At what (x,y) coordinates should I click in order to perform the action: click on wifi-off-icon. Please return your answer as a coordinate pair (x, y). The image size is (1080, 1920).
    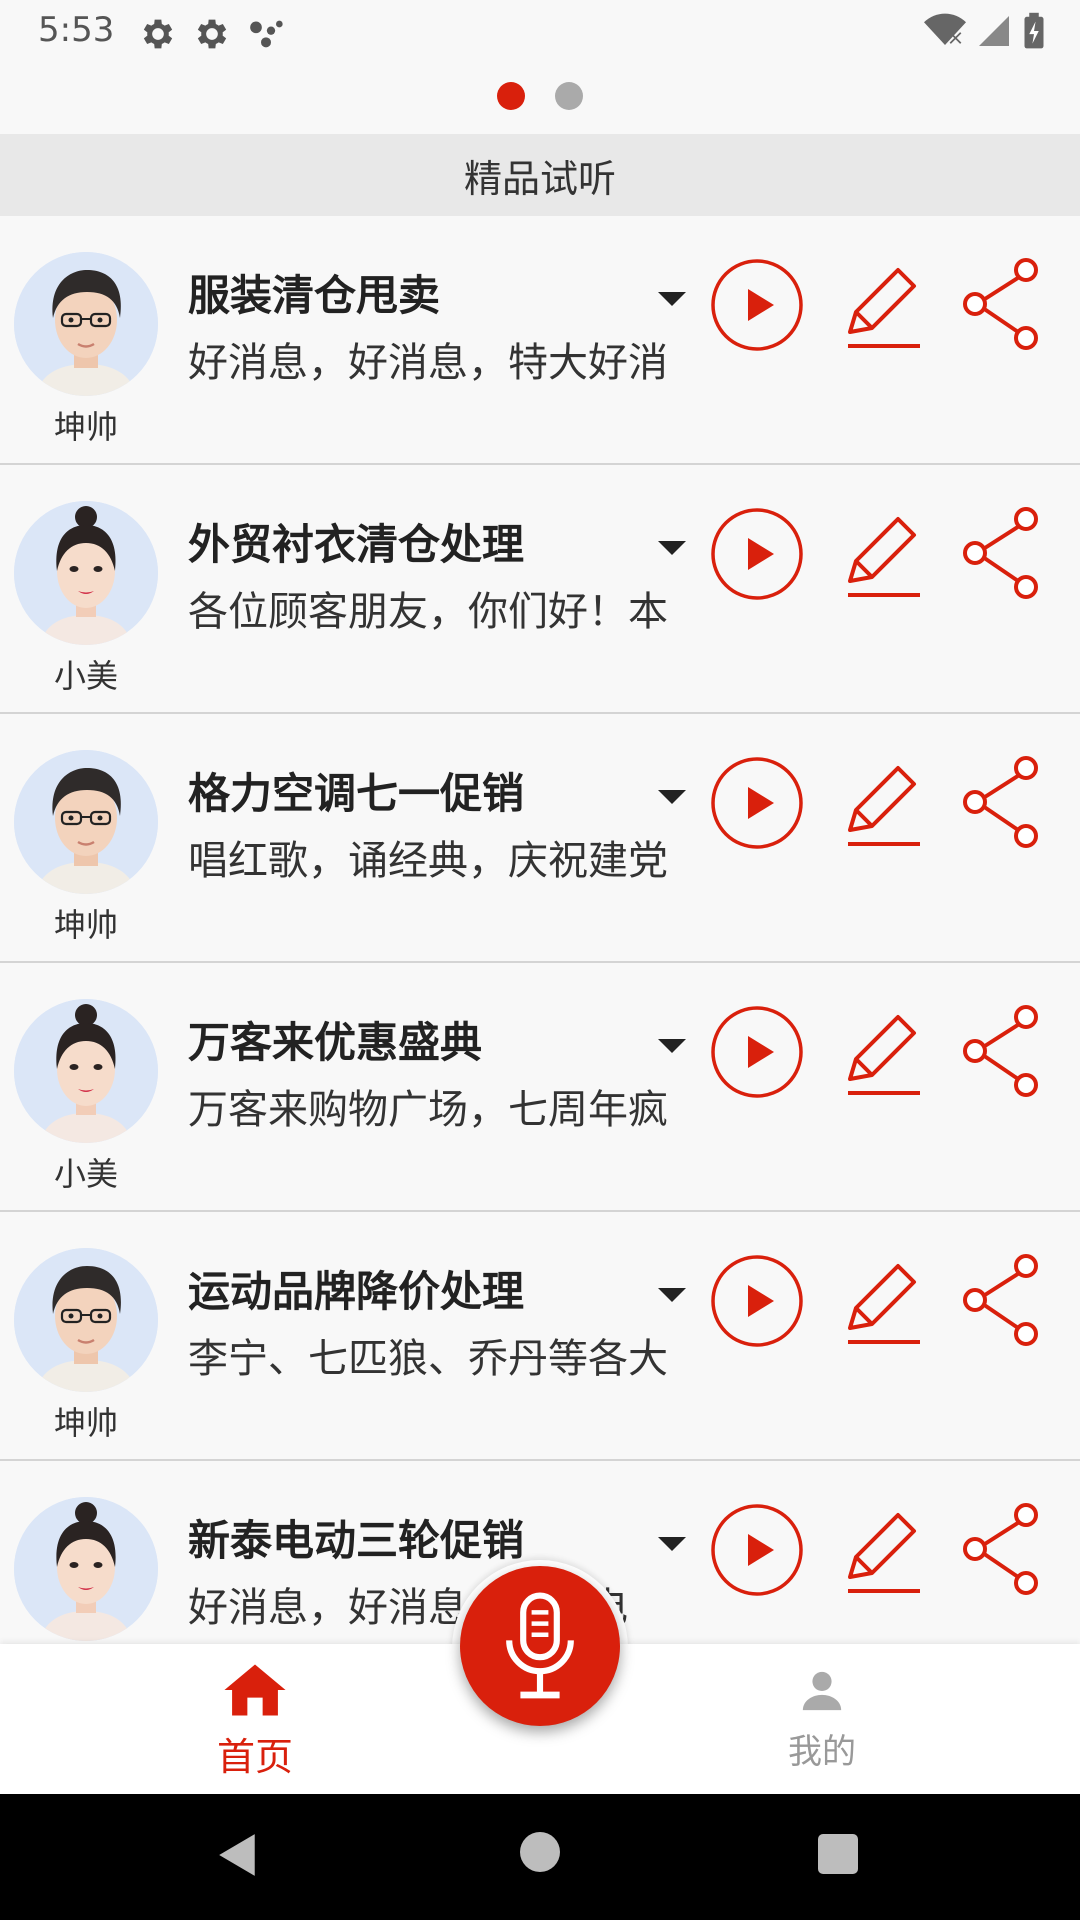
    Looking at the image, I should click on (945, 29).